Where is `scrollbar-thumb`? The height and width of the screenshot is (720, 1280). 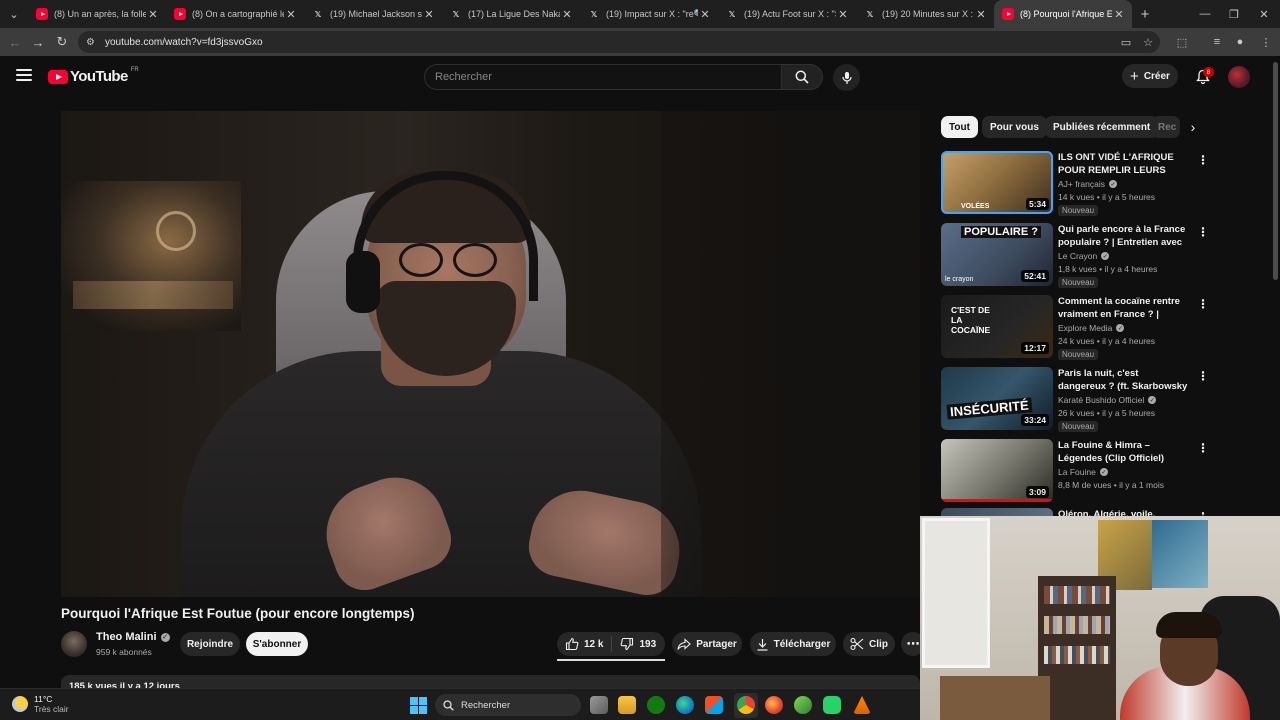 scrollbar-thumb is located at coordinates (1275, 171).